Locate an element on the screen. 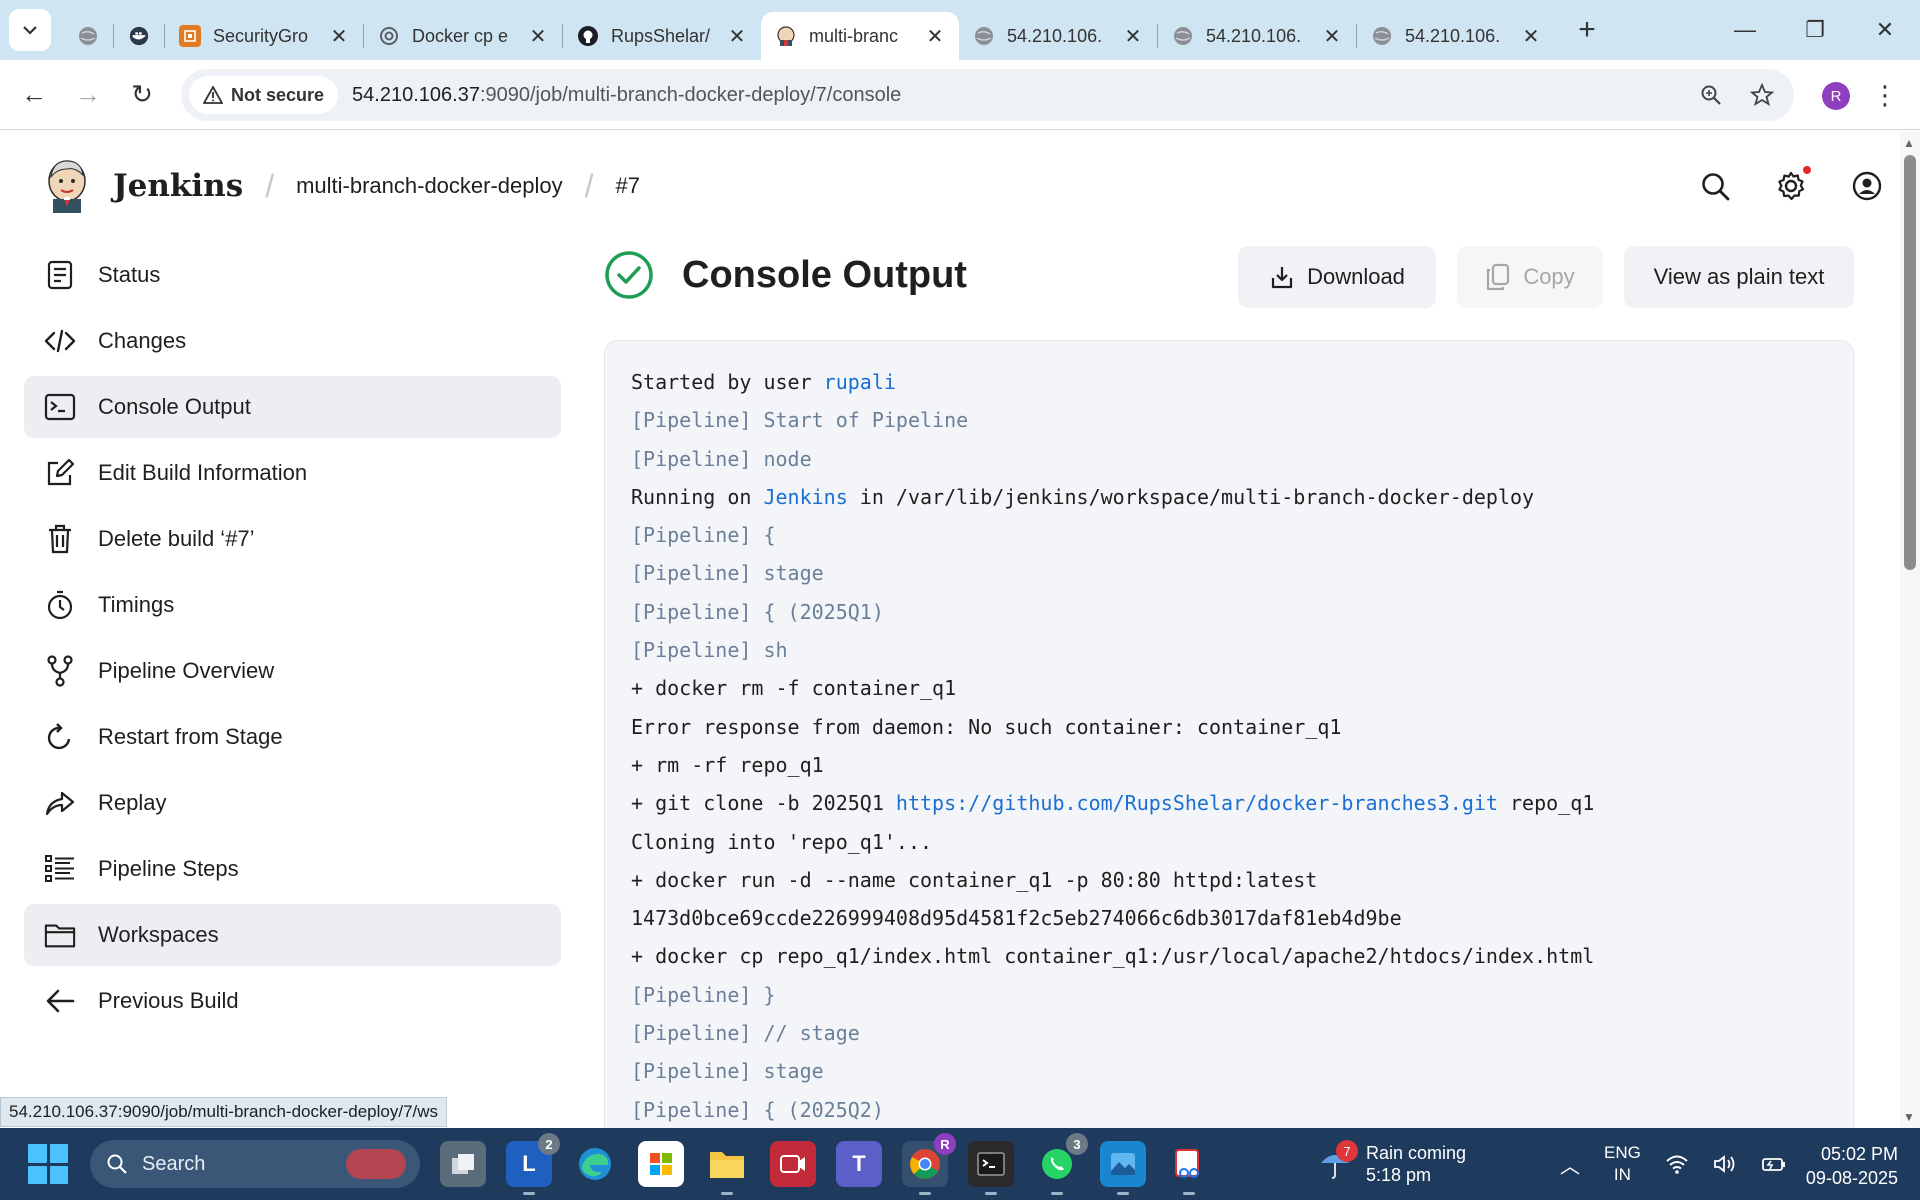  snipping-tool-icon is located at coordinates (1189, 1168).